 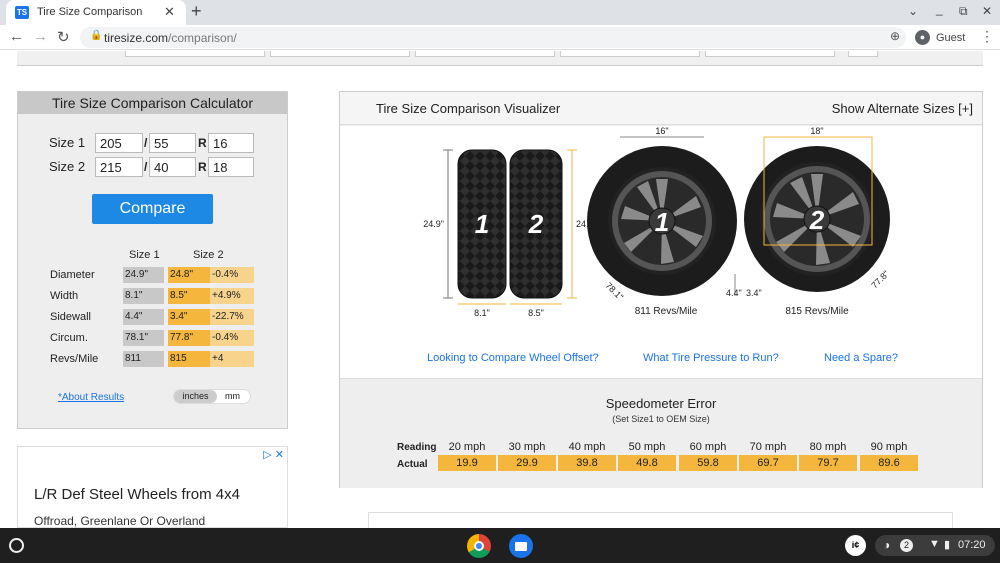 I want to click on speedometer-subtitle: (Set Size1 to OEM Size), so click(x=661, y=419).